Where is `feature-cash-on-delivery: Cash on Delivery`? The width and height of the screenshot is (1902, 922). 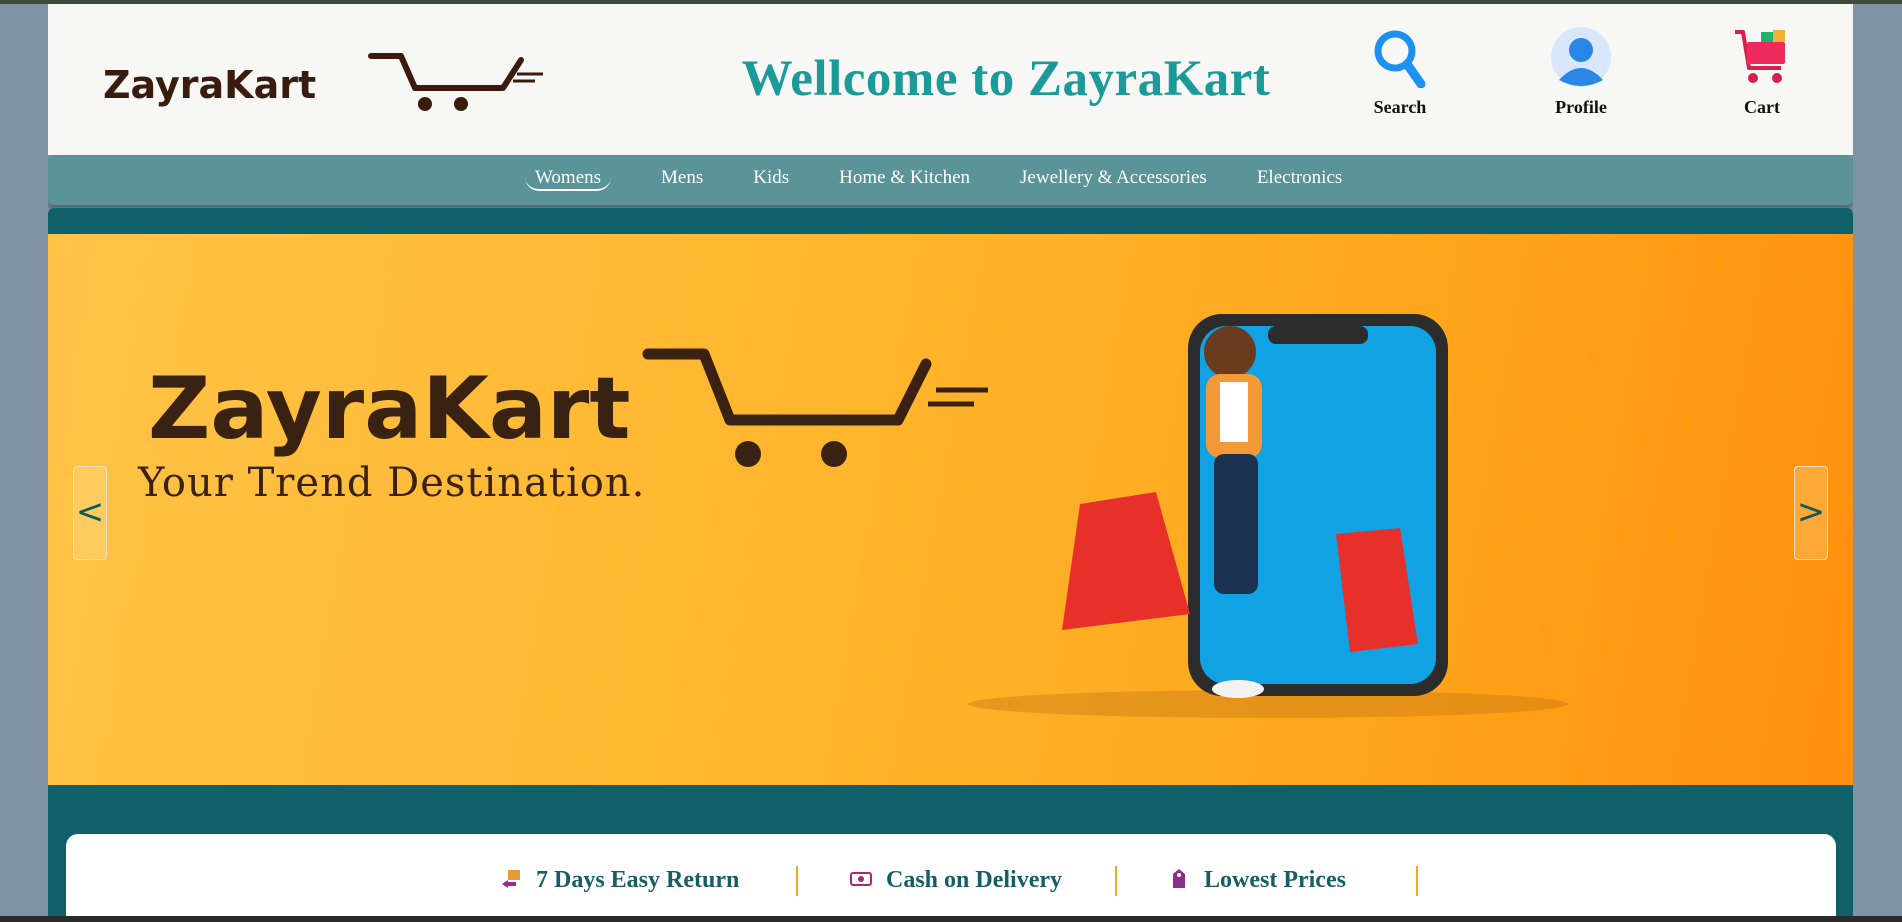 feature-cash-on-delivery: Cash on Delivery is located at coordinates (956, 880).